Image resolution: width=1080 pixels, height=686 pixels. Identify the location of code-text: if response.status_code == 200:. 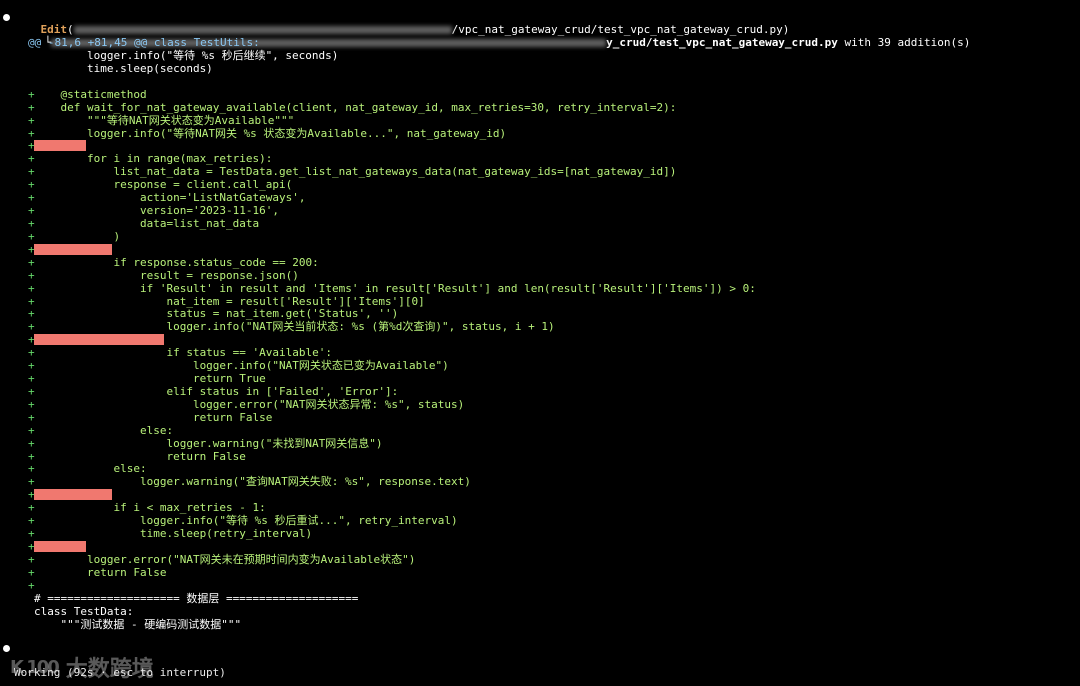
(176, 262).